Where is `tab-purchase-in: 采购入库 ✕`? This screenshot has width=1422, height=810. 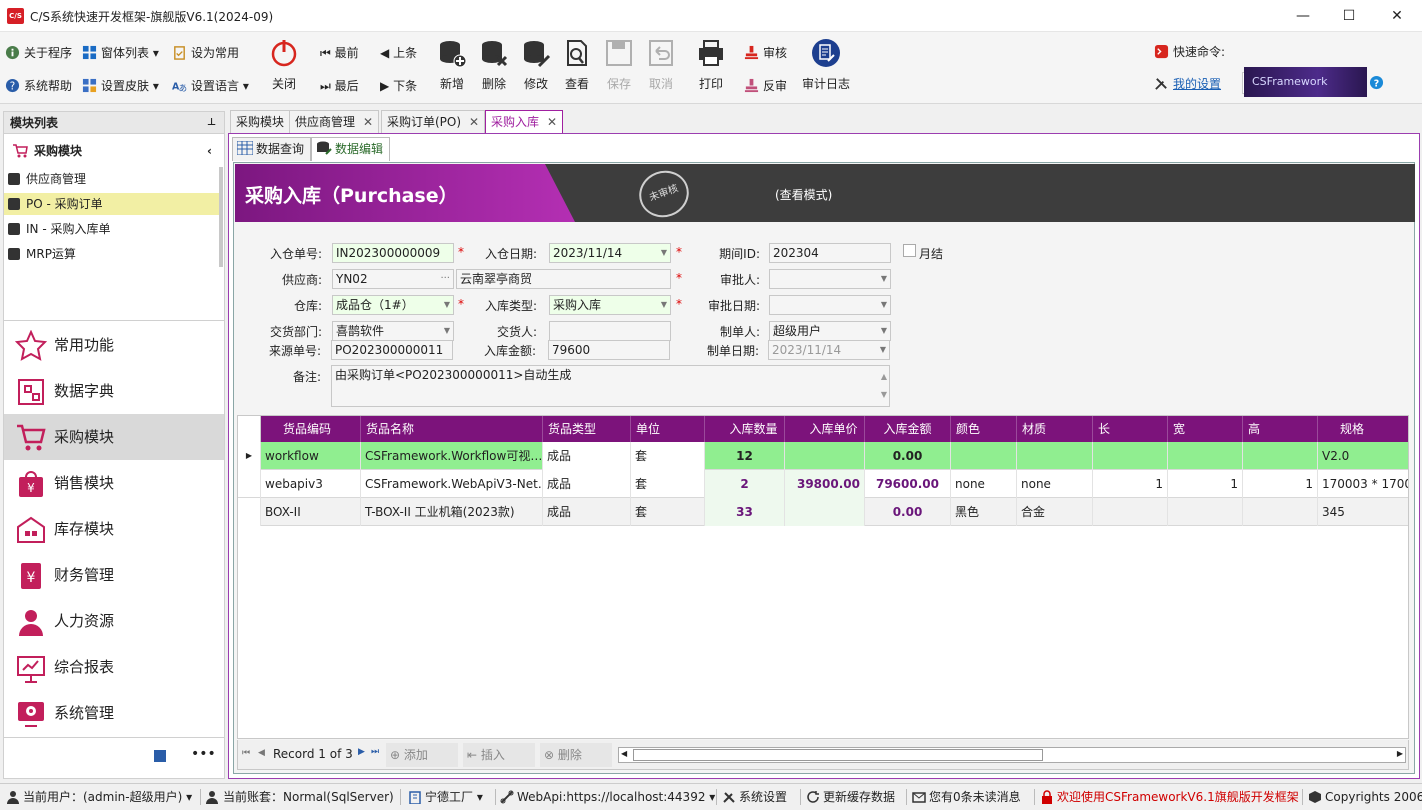 tab-purchase-in: 采购入库 ✕ is located at coordinates (524, 122).